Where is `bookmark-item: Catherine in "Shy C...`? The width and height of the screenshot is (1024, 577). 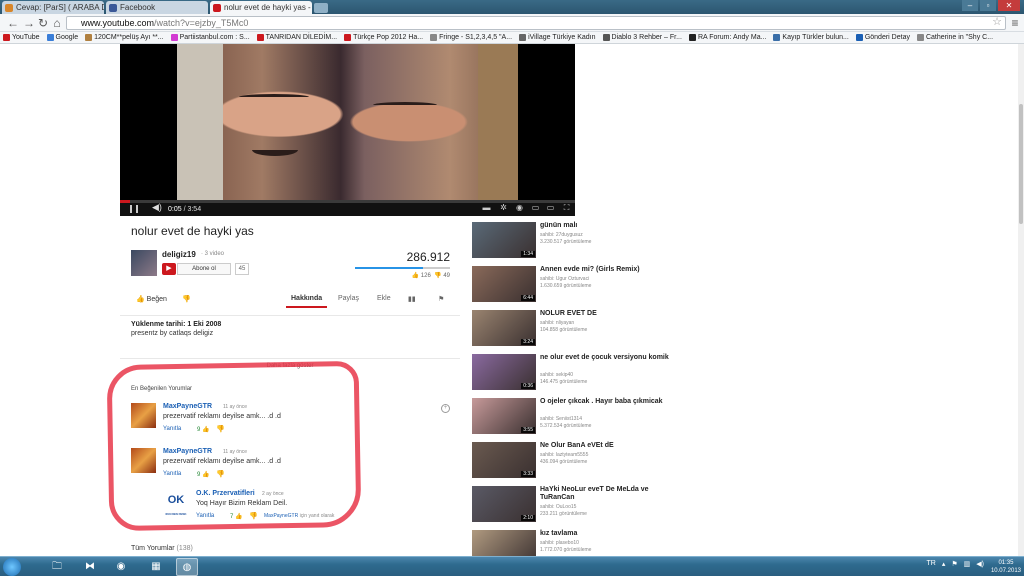
bookmark-item: Catherine in "Shy C... is located at coordinates (955, 37).